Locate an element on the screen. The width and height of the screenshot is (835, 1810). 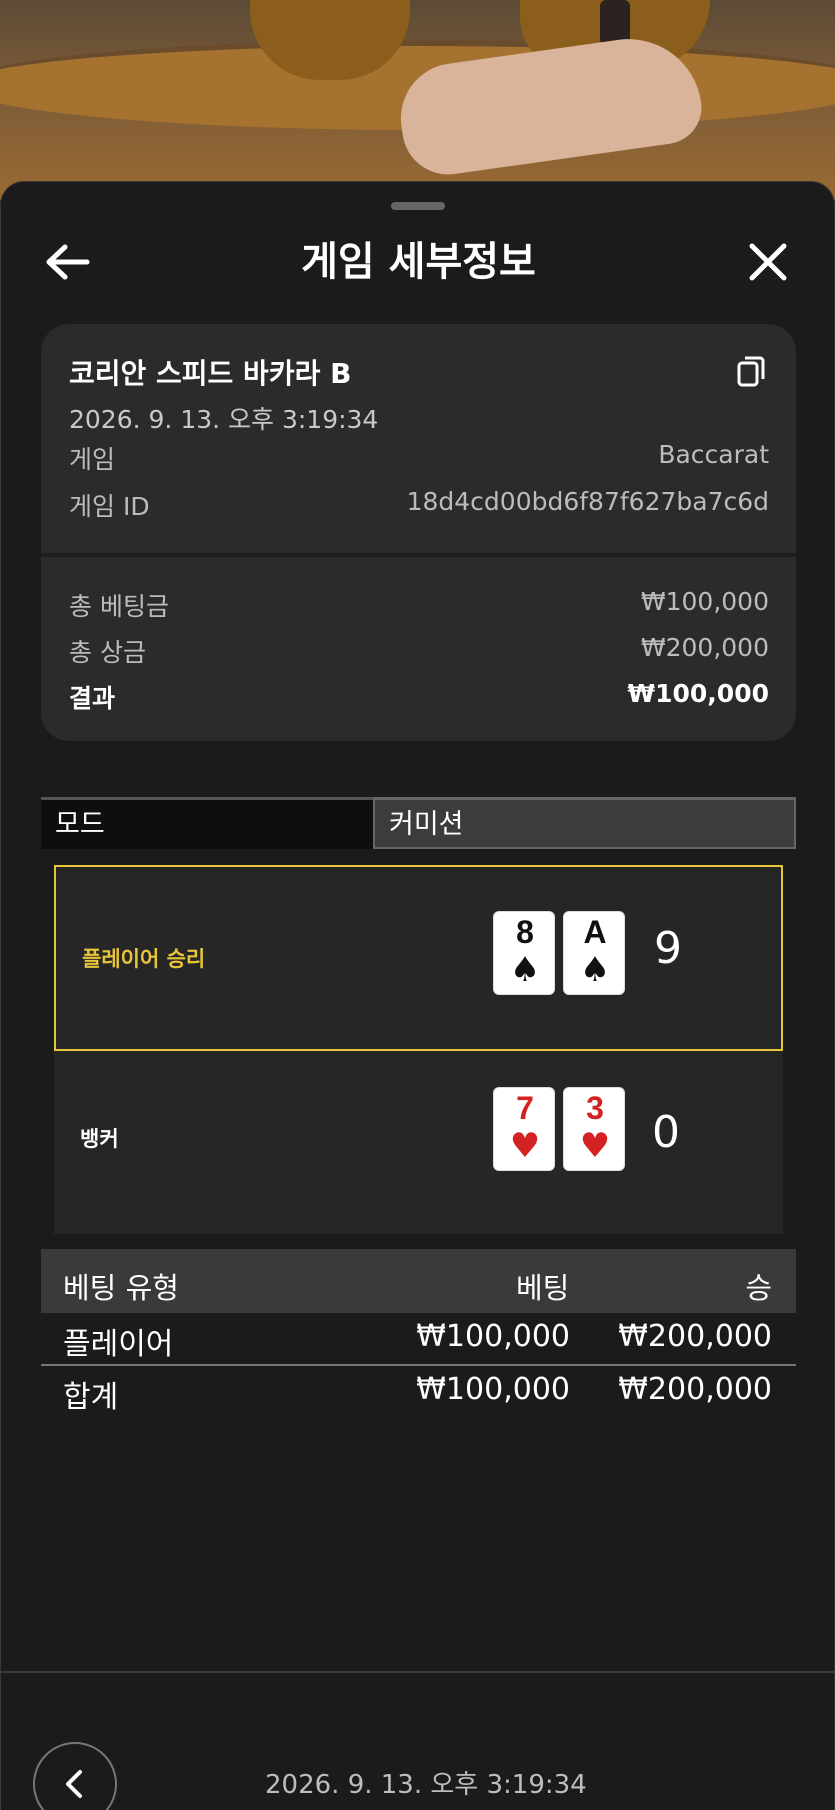
header: 게임 세부정보 is located at coordinates (418, 262).